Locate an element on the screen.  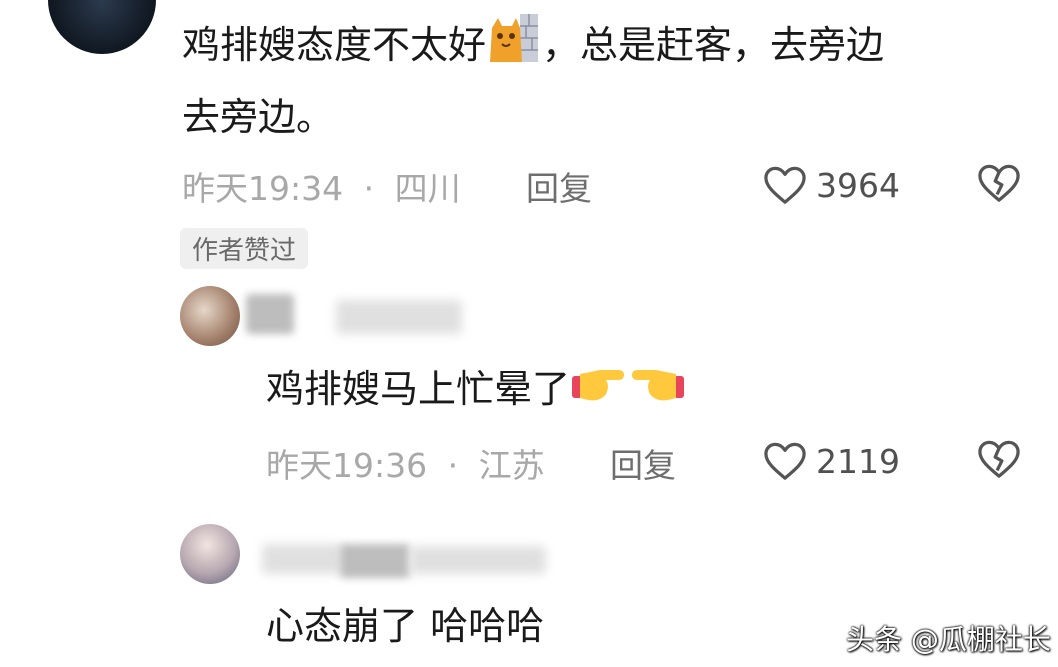
comment-1-like-button: 3964 is located at coordinates (831, 185).